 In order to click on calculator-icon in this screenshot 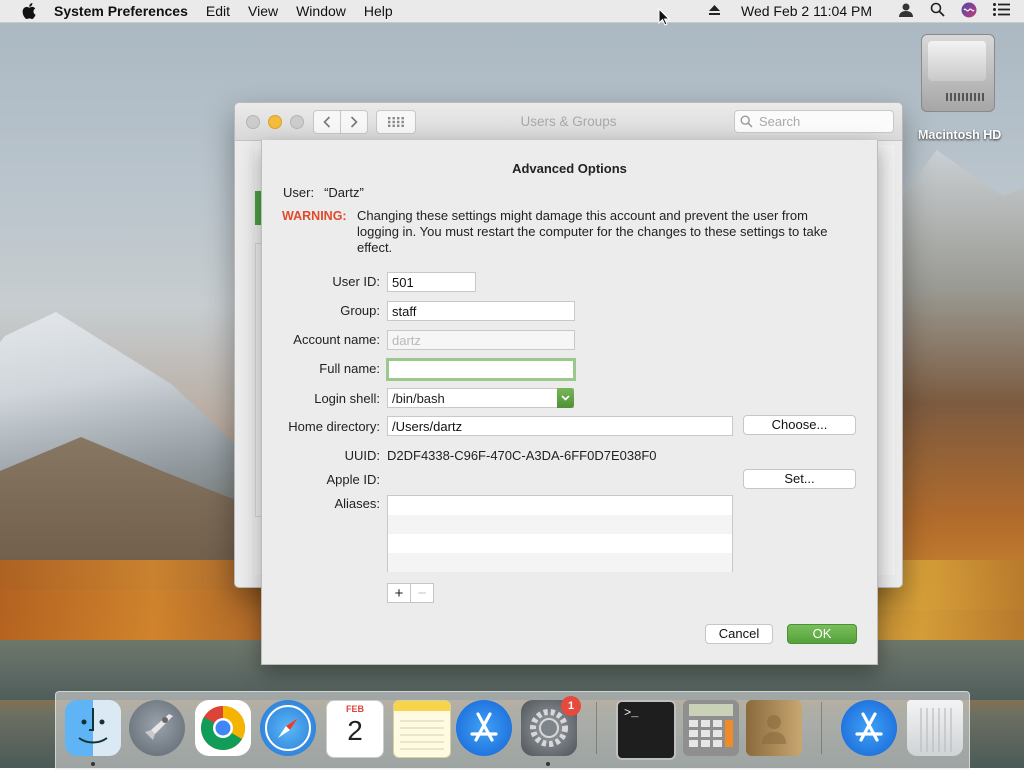, I will do `click(711, 728)`.